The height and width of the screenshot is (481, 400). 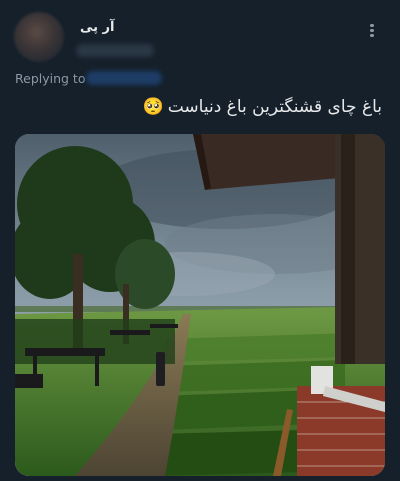 I want to click on tweet-text-body: باغ چای قشنگترین باغ دنیاست, so click(x=274, y=107).